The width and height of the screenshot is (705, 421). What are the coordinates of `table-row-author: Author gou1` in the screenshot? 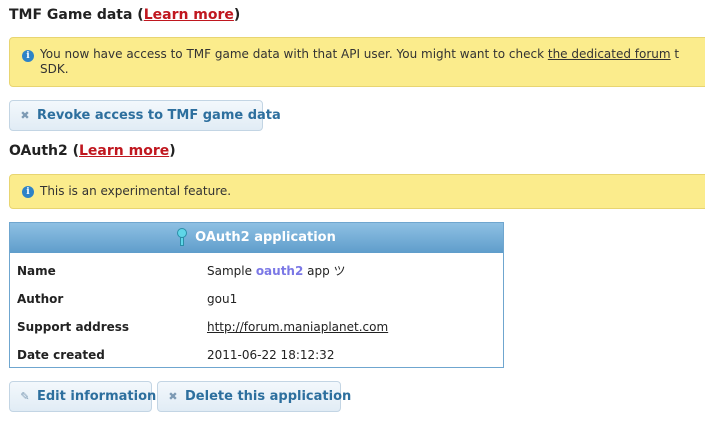 It's located at (256, 299).